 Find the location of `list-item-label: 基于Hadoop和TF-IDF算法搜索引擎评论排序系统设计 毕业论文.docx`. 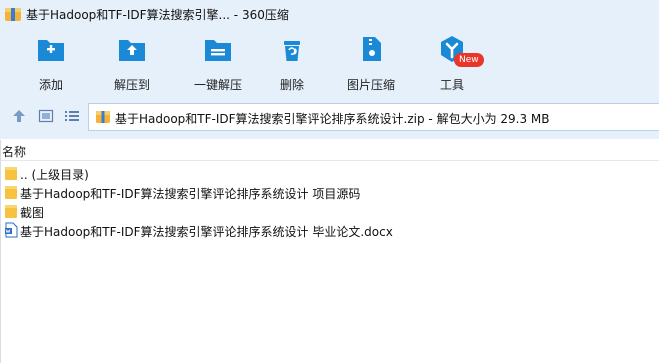

list-item-label: 基于Hadoop和TF-IDF算法搜索引擎评论排序系统设计 毕业论文.docx is located at coordinates (206, 232).